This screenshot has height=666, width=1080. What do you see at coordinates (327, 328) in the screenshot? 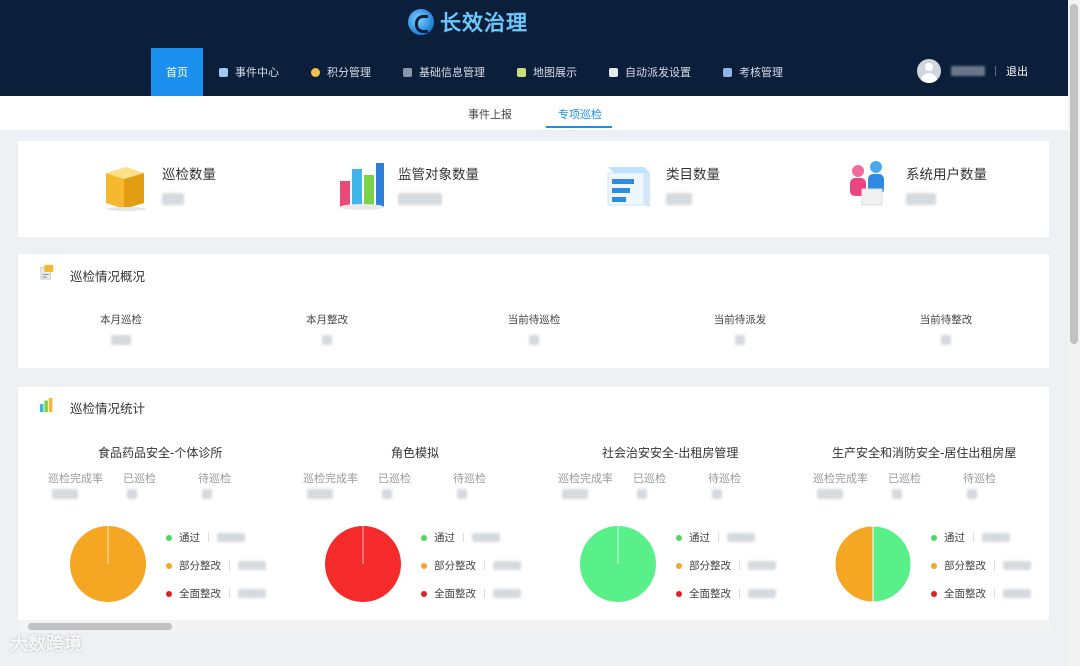
I see `overview-item: 本月整改` at bounding box center [327, 328].